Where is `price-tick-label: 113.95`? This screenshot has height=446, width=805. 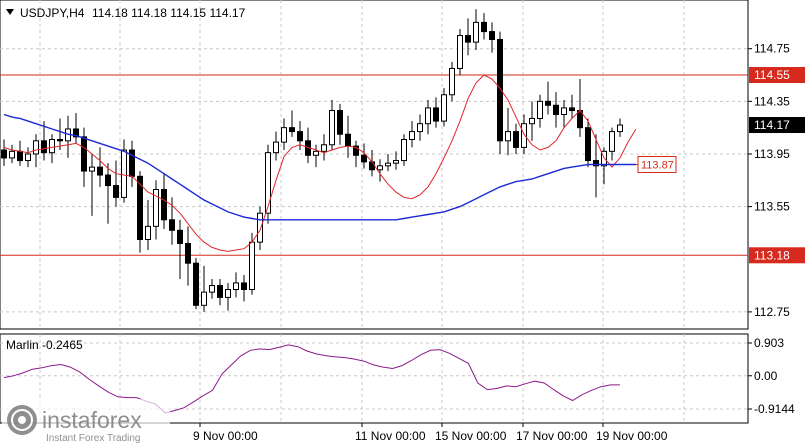 price-tick-label: 113.95 is located at coordinates (772, 154).